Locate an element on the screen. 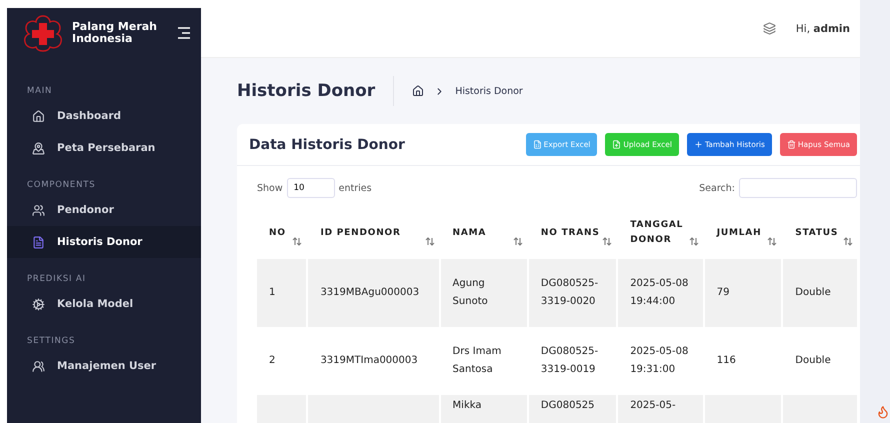 The image size is (890, 423). gear-icon is located at coordinates (38, 304).